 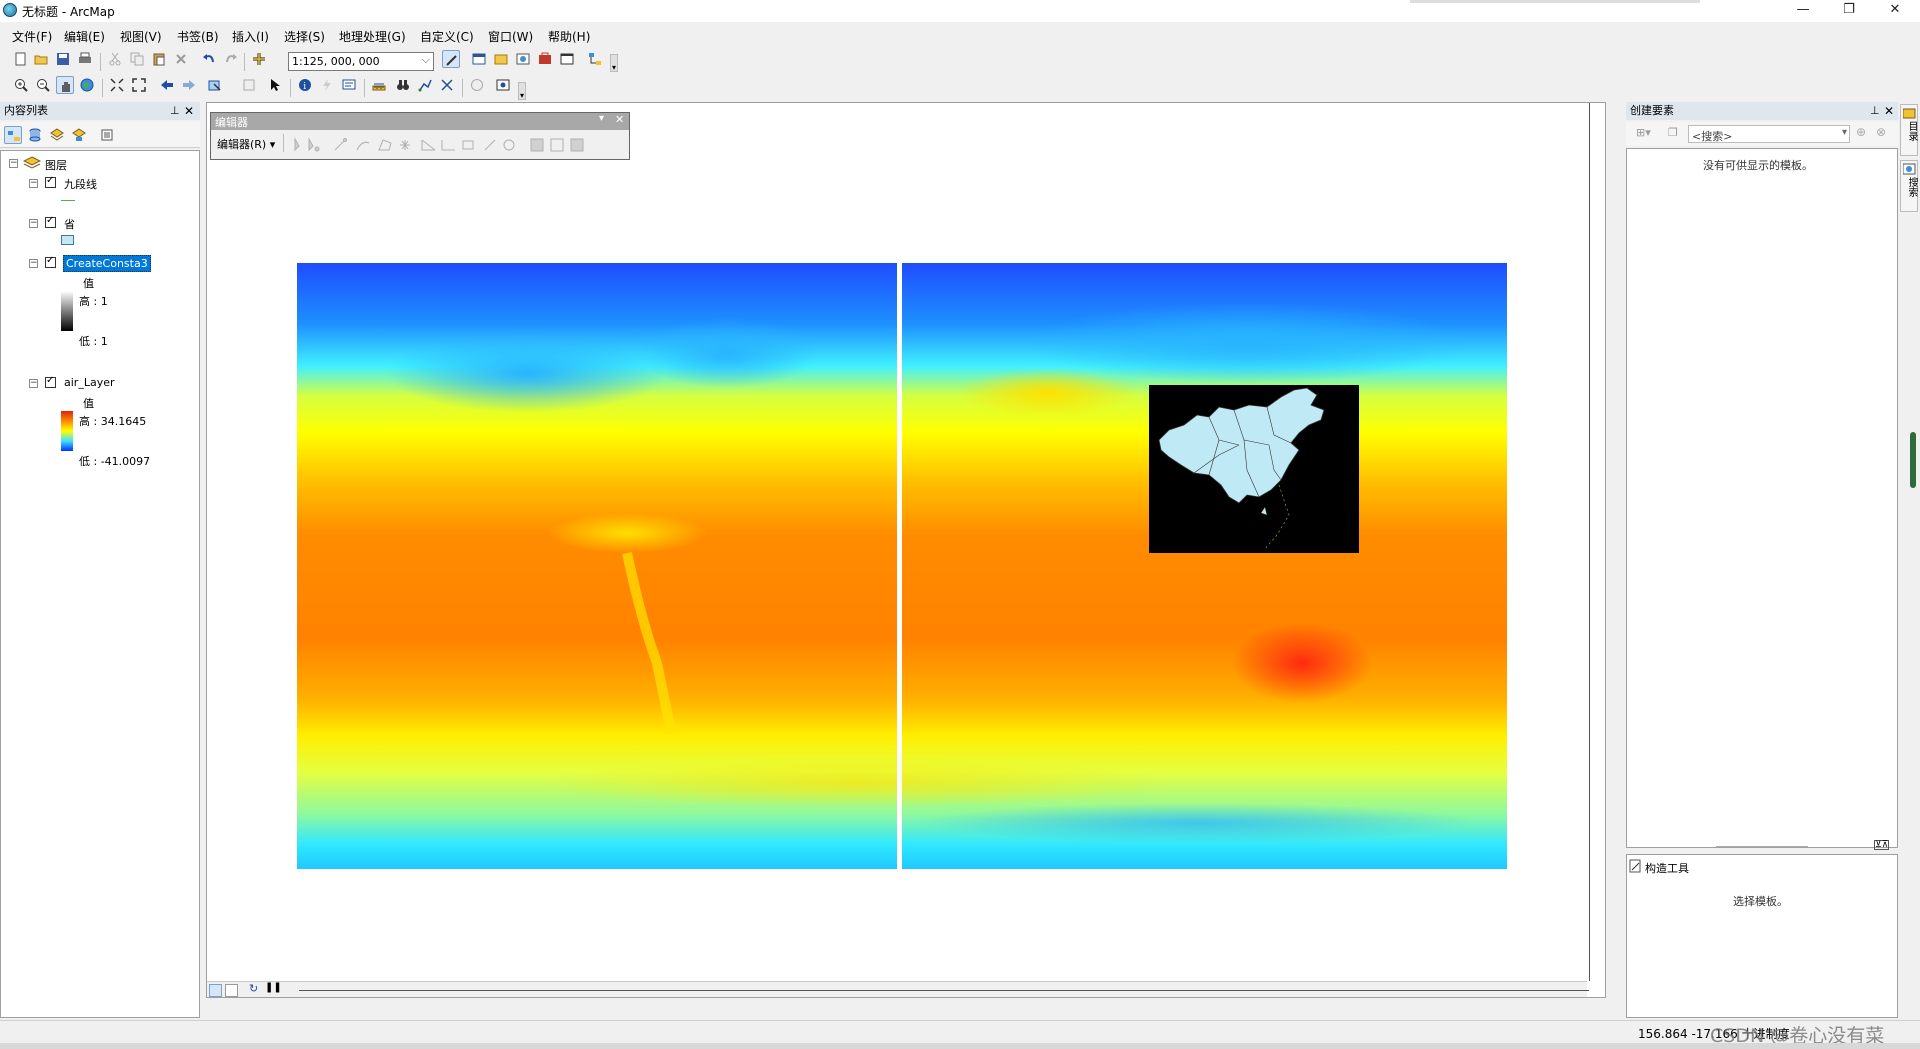 I want to click on data-view-button, so click(x=215, y=990).